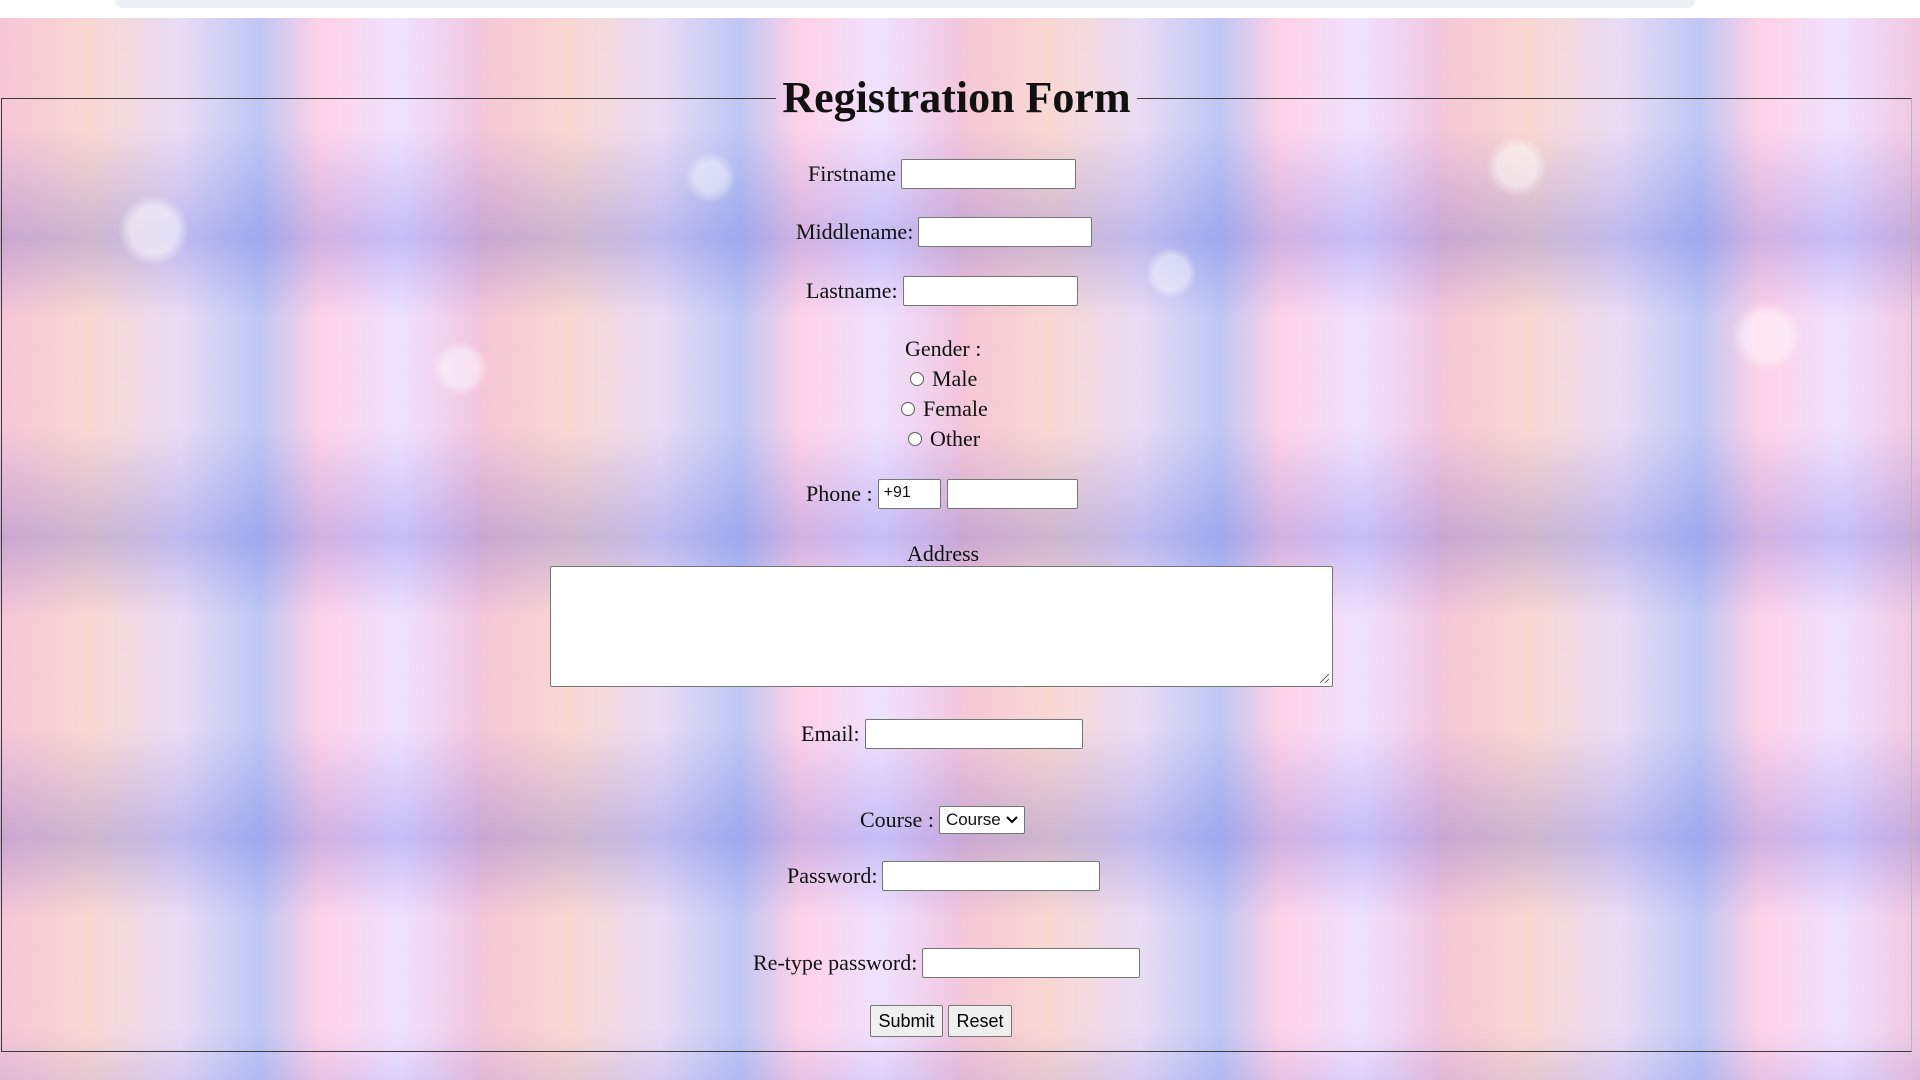  What do you see at coordinates (855, 231) in the screenshot?
I see `middlename-label: Middlename:` at bounding box center [855, 231].